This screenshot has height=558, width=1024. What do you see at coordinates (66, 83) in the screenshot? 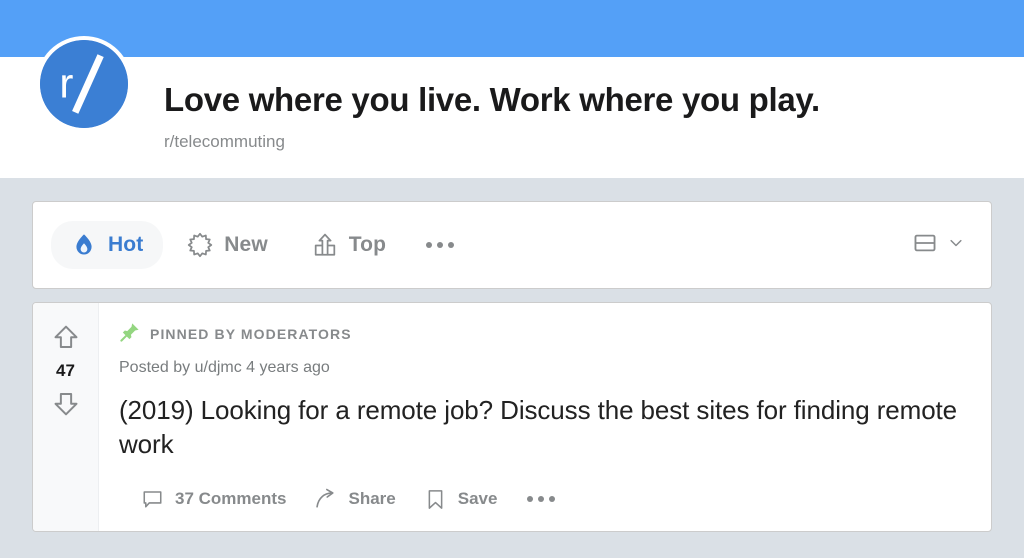
I see `svg-text: r` at bounding box center [66, 83].